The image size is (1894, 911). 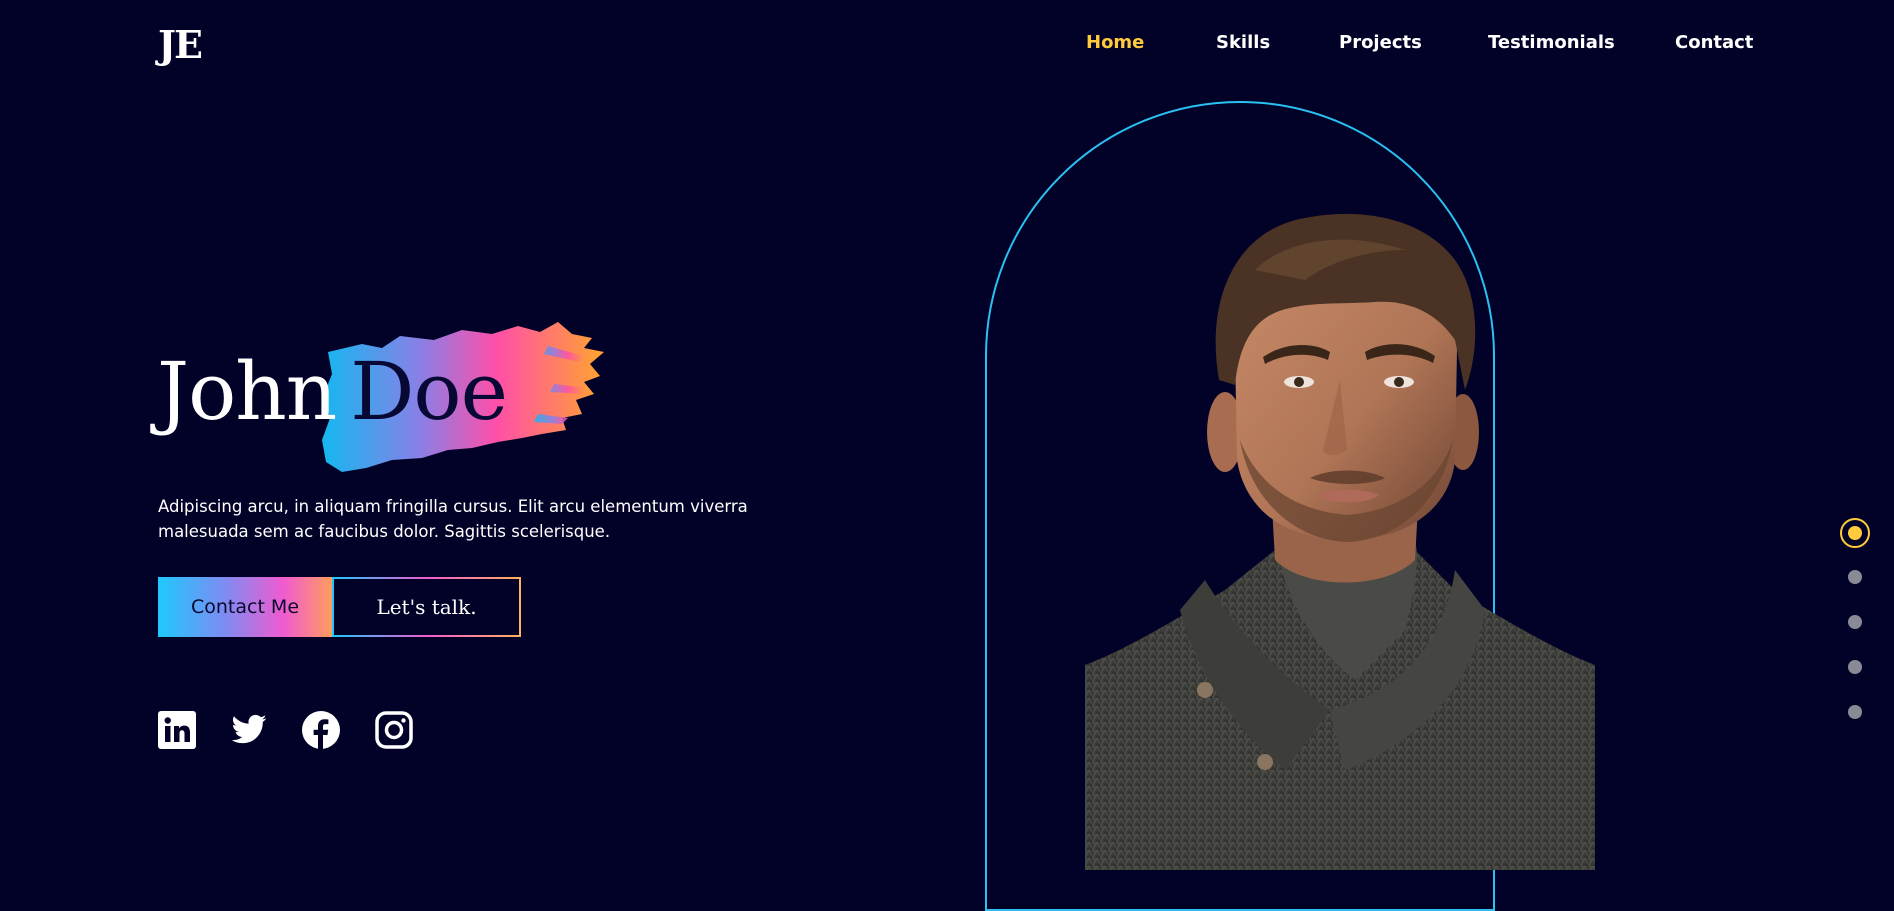 What do you see at coordinates (180, 44) in the screenshot?
I see `site-logo: JE` at bounding box center [180, 44].